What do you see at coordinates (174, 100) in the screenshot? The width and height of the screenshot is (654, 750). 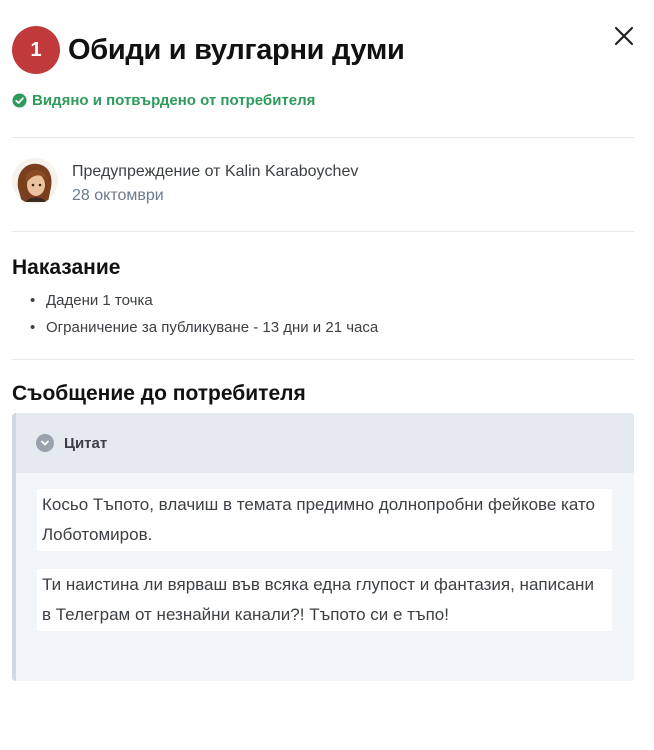 I see `status-text: Видяно и потвърдено от потребителя` at bounding box center [174, 100].